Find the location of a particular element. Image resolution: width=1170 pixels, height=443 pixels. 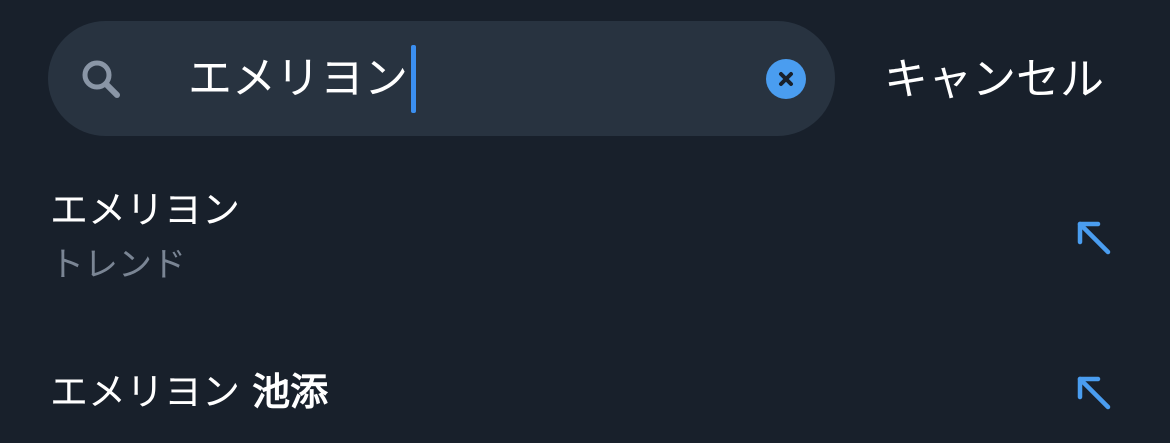

clear-x-circle-icon is located at coordinates (786, 79).